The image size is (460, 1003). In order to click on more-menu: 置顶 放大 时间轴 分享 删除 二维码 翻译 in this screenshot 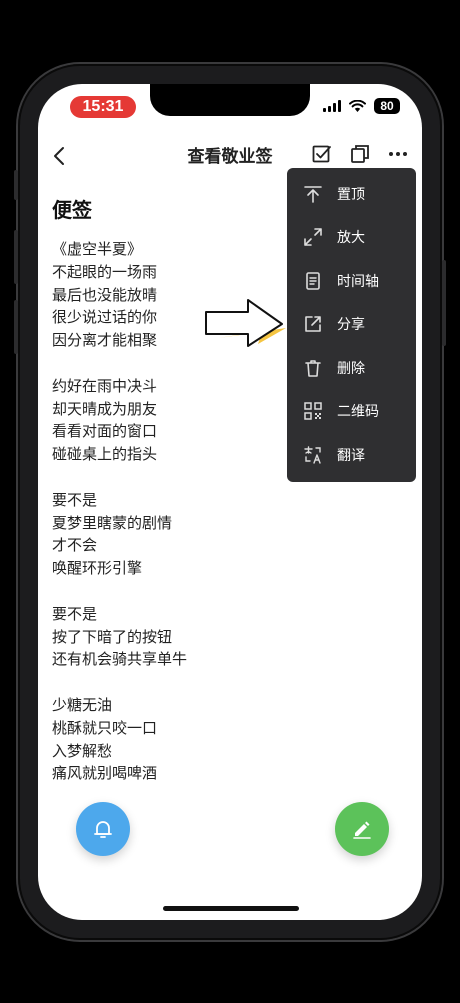, I will do `click(351, 325)`.